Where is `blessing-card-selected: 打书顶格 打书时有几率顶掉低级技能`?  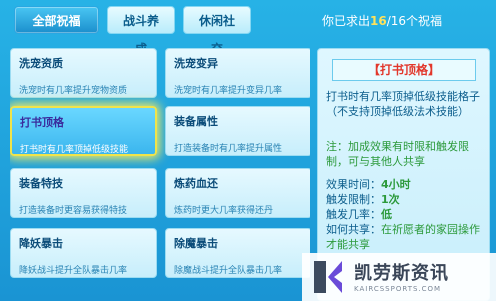
blessing-card-selected: 打书顶格 打书时有几率顶掉低级技能 is located at coordinates (83, 131).